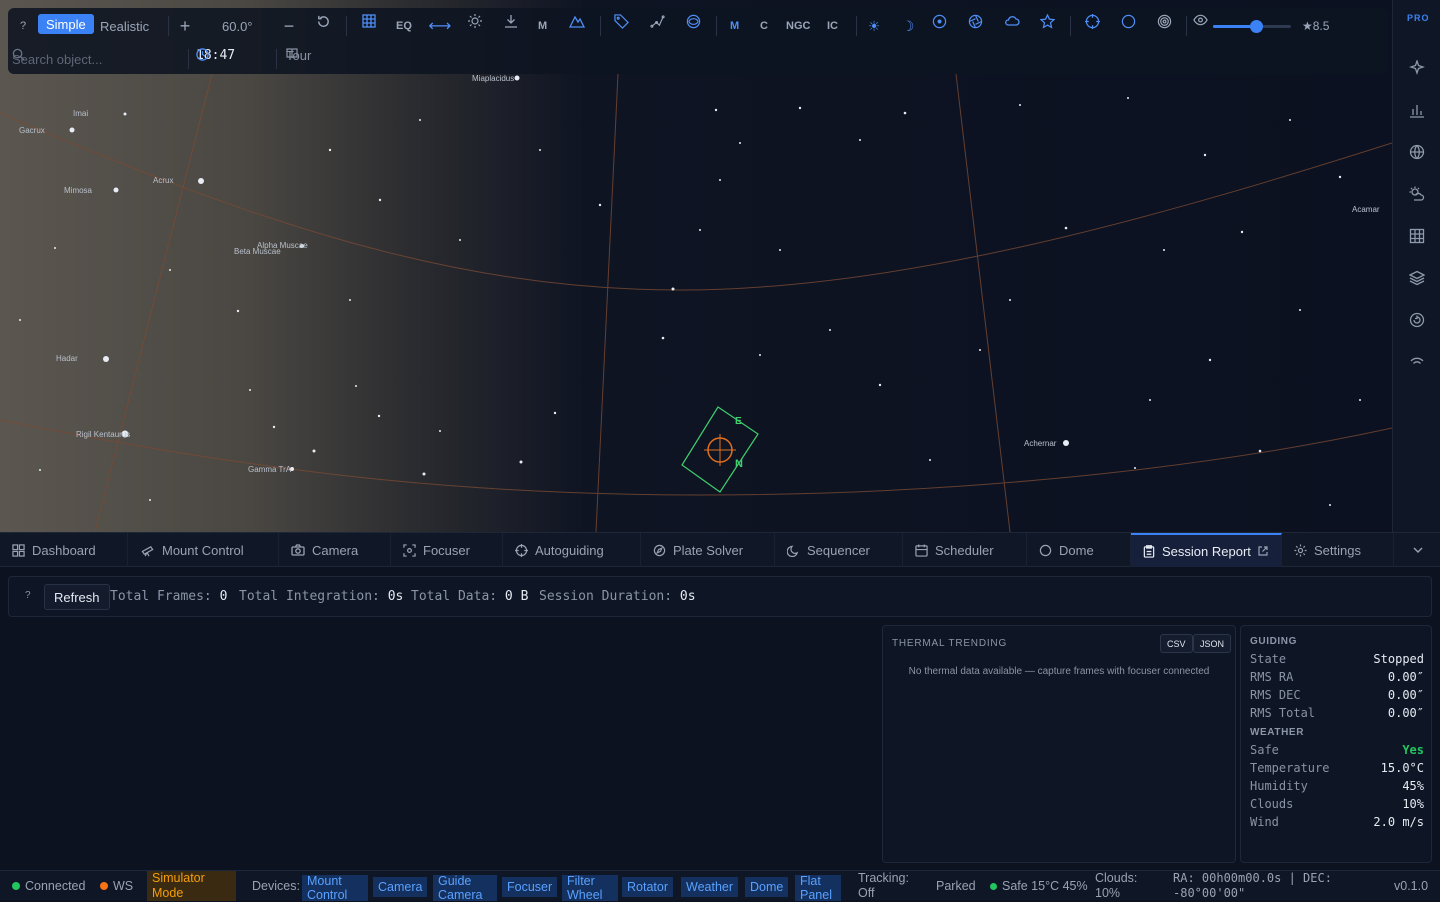 The height and width of the screenshot is (902, 1440). I want to click on row-key: RMS RA, so click(1272, 677).